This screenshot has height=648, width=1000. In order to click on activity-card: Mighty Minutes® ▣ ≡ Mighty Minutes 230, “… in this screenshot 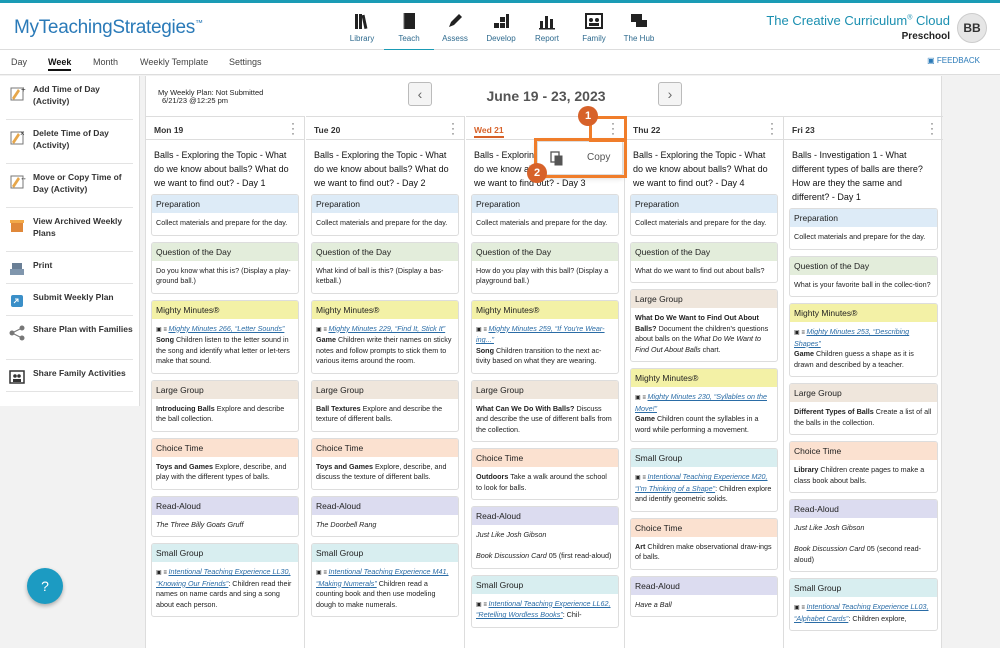, I will do `click(704, 405)`.